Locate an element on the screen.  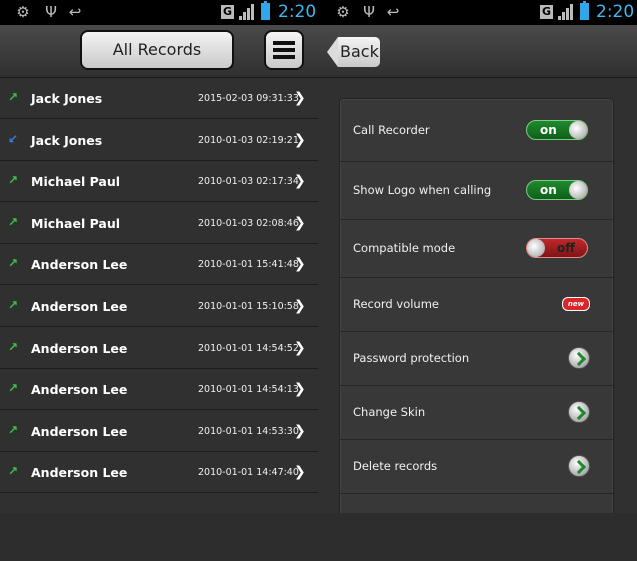
record-row: ↗ Jack Jones 2015-02-03 09:31:33 ❯ is located at coordinates (159, 98).